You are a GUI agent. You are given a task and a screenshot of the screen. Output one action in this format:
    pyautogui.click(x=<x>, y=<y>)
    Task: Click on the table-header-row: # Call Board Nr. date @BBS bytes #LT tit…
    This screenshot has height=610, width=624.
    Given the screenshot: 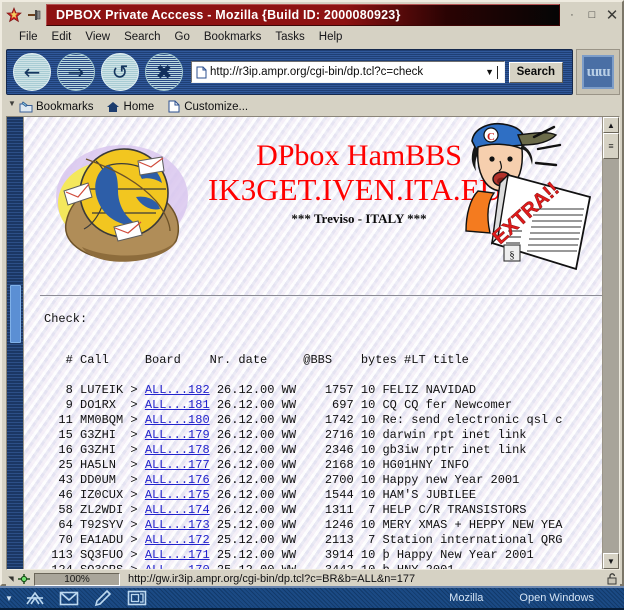 What is the action you would take?
    pyautogui.click(x=267, y=360)
    